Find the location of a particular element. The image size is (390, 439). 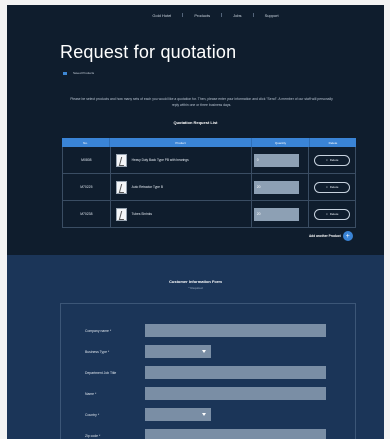

row-number: M70238 is located at coordinates (87, 214).